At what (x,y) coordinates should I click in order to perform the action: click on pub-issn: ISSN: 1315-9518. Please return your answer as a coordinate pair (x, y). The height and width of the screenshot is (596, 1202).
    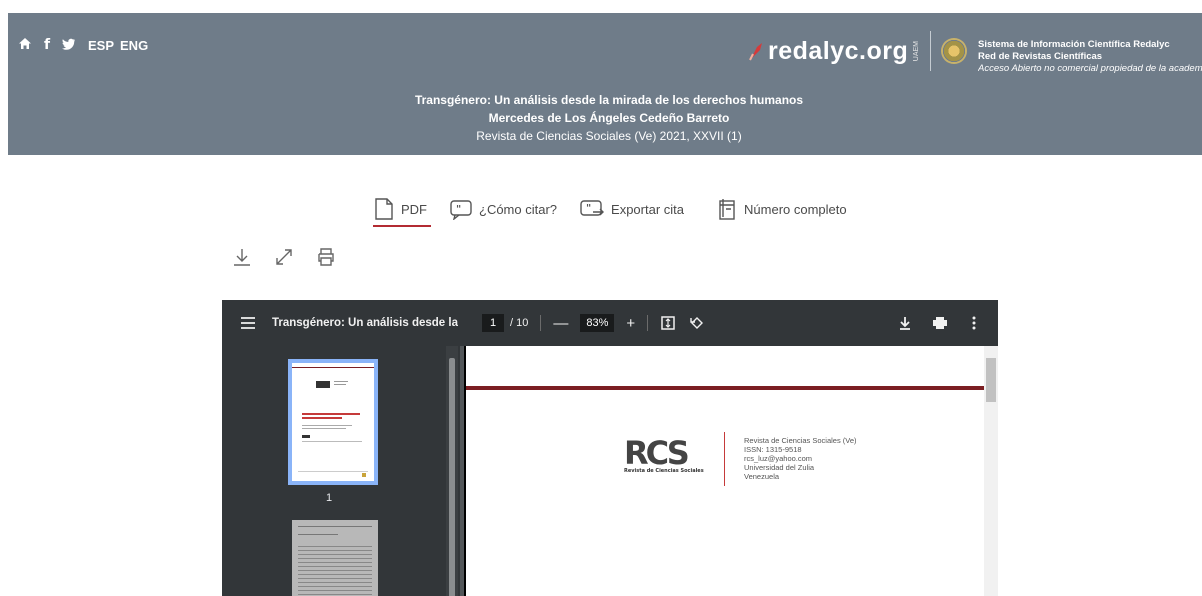
    Looking at the image, I should click on (773, 449).